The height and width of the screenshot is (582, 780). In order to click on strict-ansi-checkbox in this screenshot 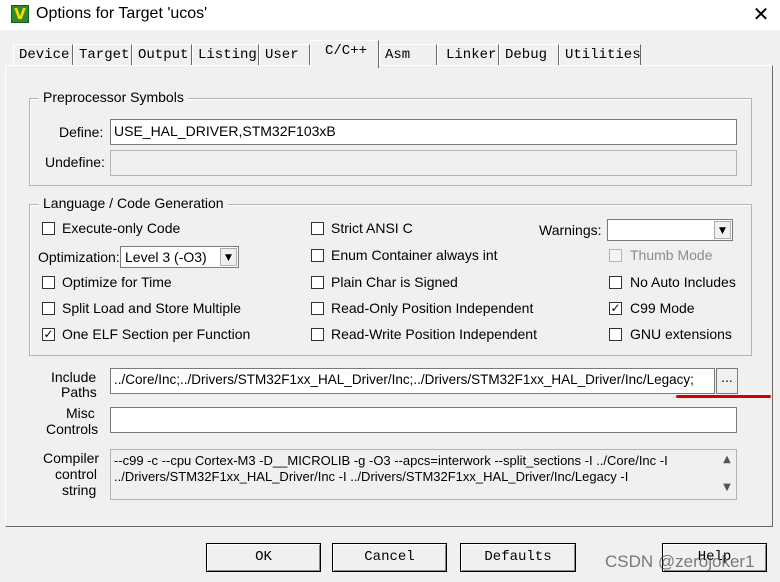, I will do `click(317, 228)`.